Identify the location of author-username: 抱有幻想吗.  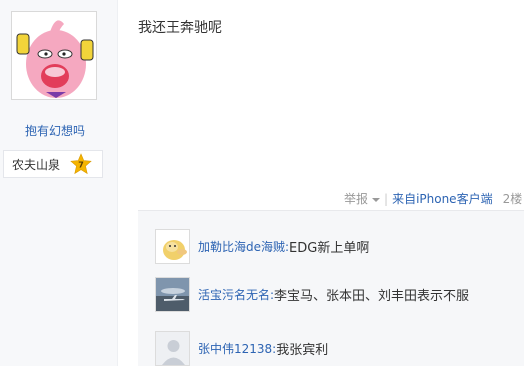
(55, 130).